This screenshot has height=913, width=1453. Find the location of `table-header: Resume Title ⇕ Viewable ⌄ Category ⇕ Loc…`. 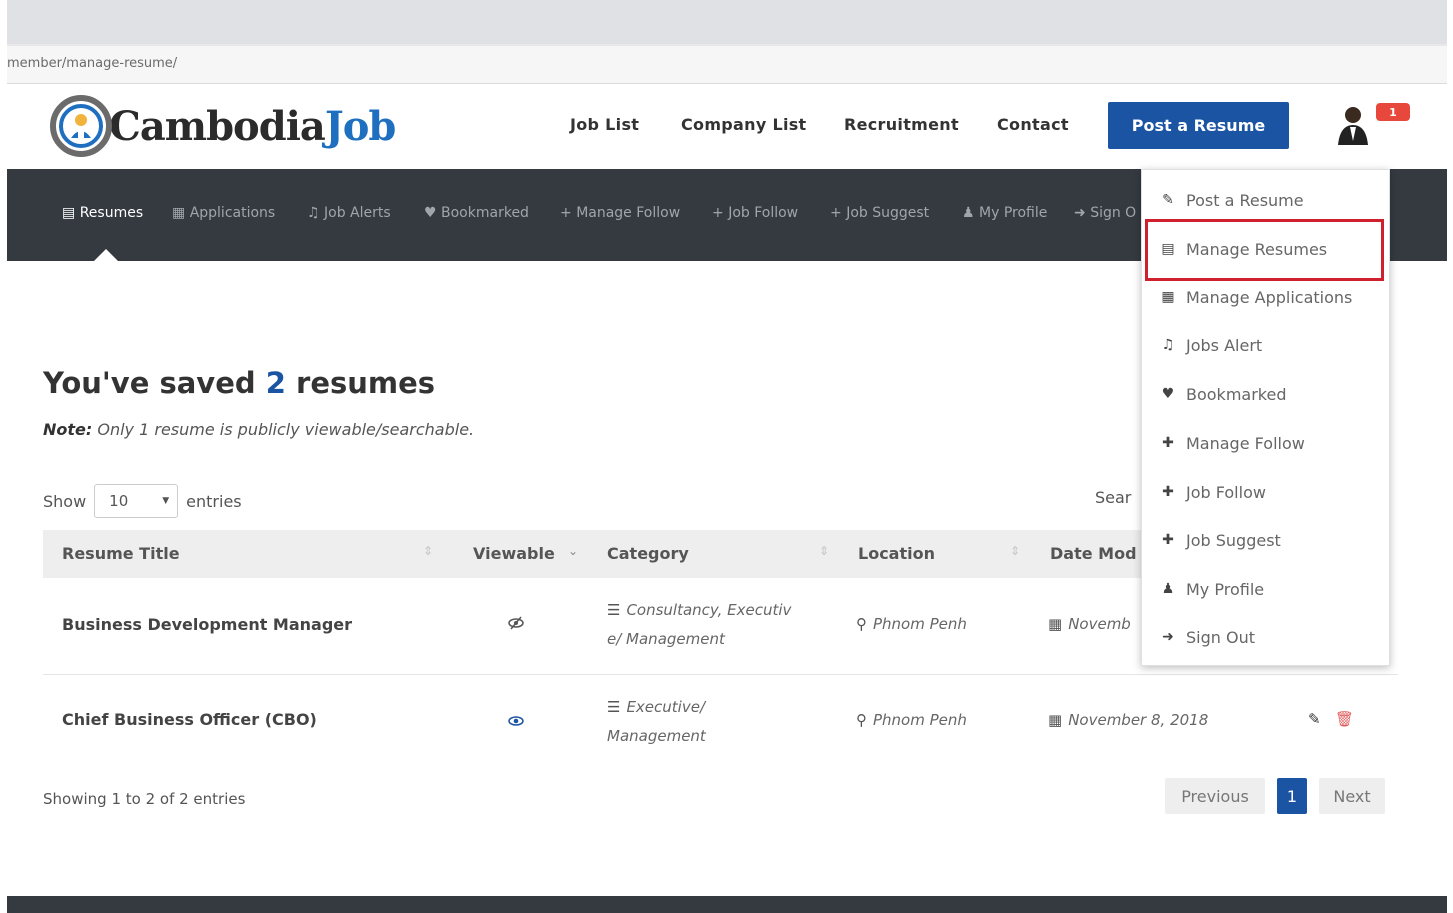

table-header: Resume Title ⇕ Viewable ⌄ Category ⇕ Loc… is located at coordinates (598, 554).